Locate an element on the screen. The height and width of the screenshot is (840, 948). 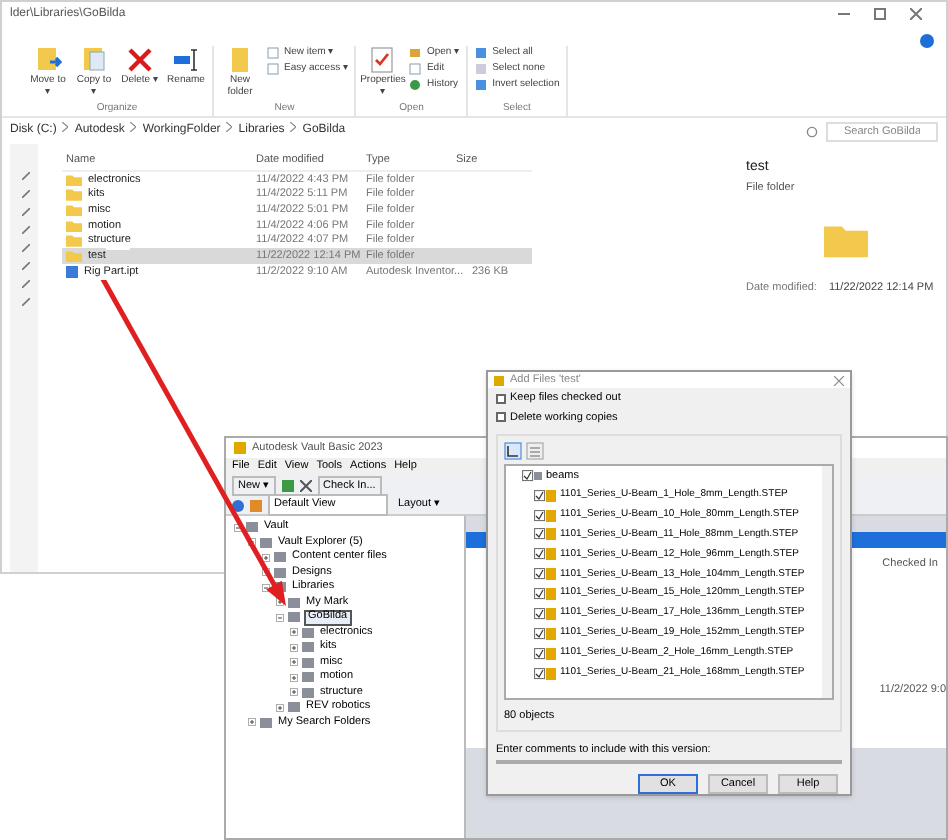
vault-folder-icon is located at coordinates (266, 722).